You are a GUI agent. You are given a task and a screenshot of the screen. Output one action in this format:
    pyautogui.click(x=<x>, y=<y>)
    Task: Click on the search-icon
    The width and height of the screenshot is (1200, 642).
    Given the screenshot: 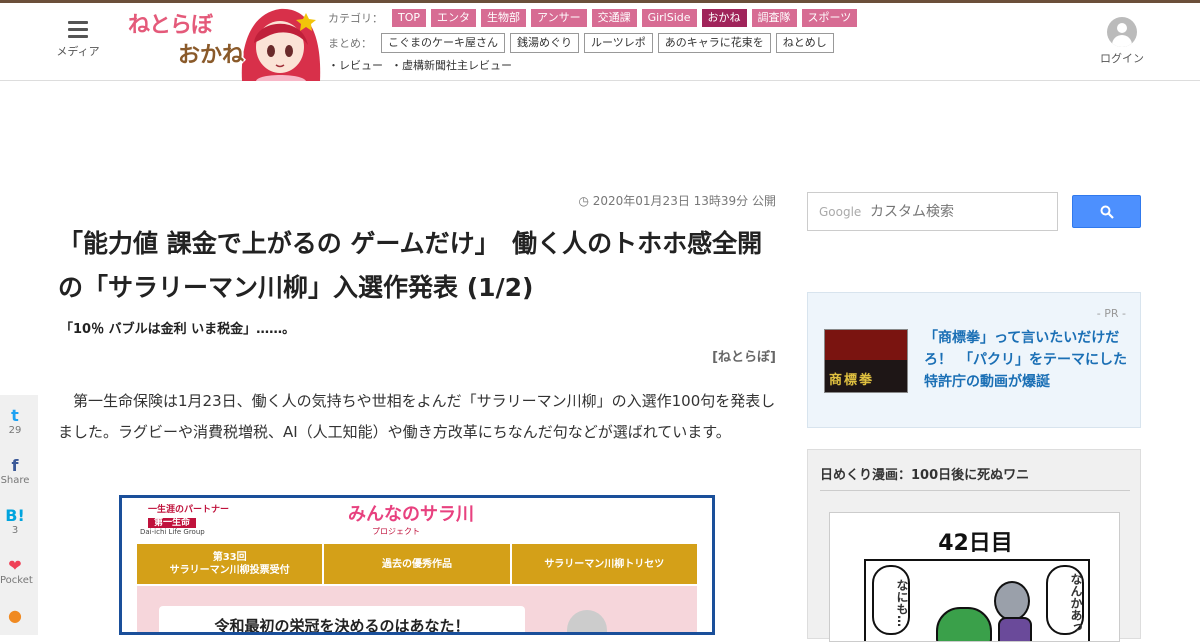 What is the action you would take?
    pyautogui.click(x=1107, y=212)
    